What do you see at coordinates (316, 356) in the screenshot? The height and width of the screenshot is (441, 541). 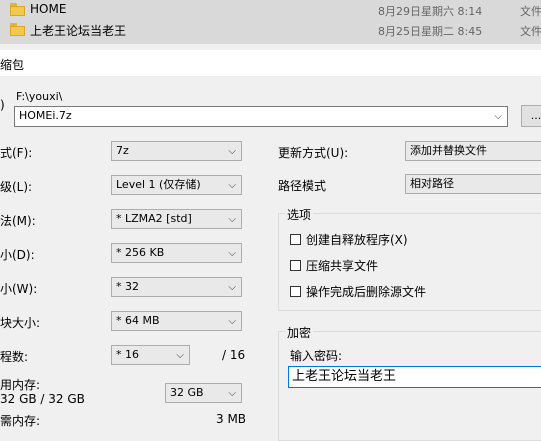 I see `password-label: 输入密码:` at bounding box center [316, 356].